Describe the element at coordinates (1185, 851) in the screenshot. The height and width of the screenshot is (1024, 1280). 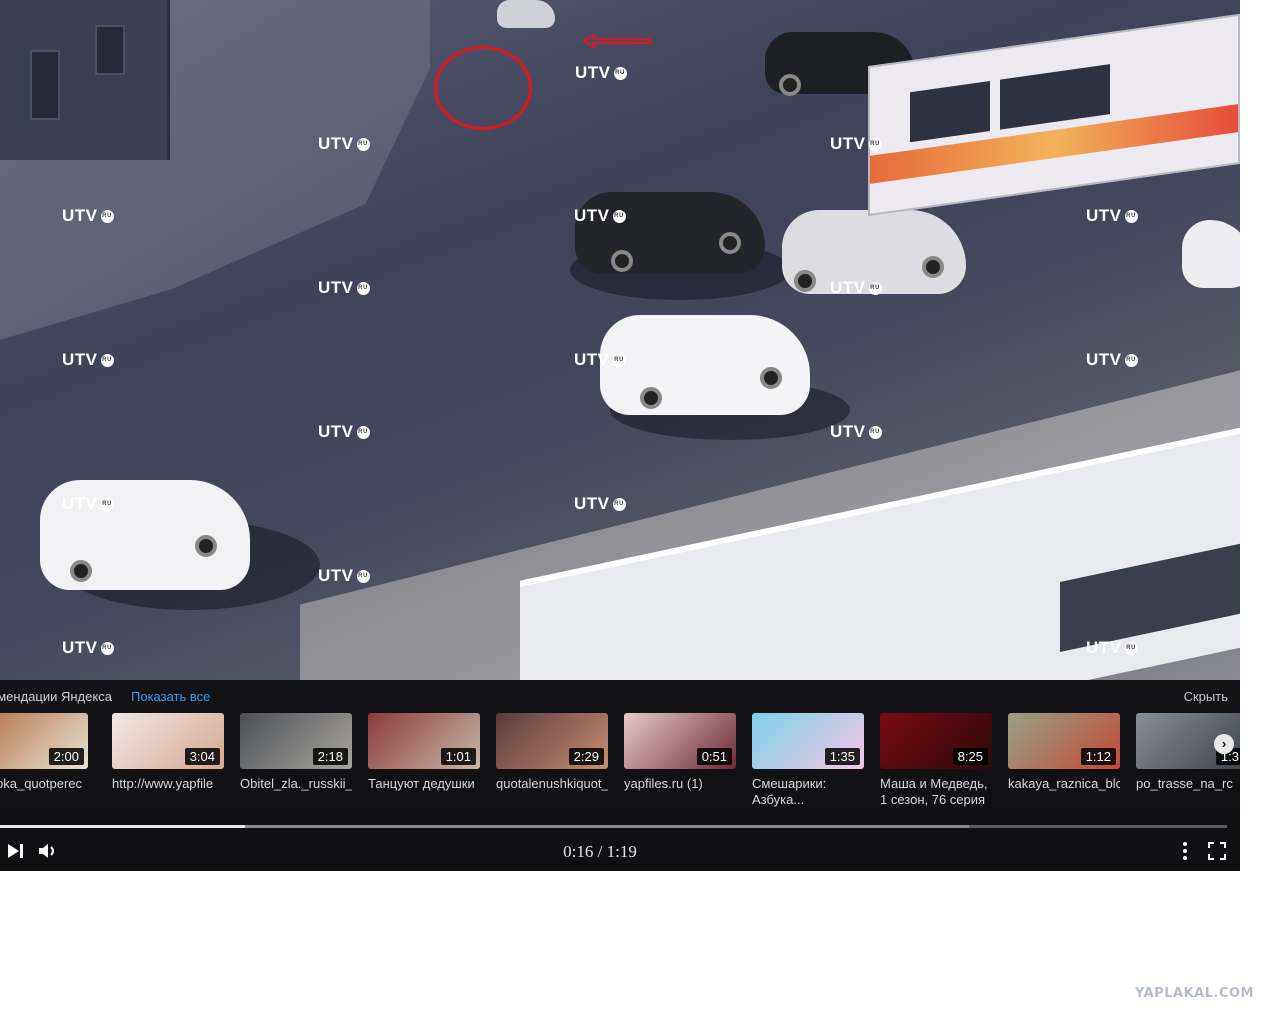
I see `more-vert-icon` at that location.